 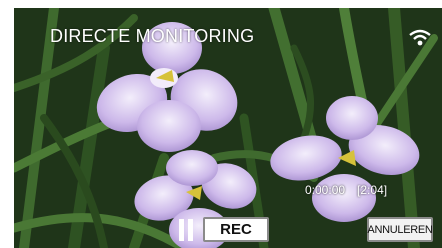 I want to click on cancel-button: ANNULEREN, so click(x=400, y=229).